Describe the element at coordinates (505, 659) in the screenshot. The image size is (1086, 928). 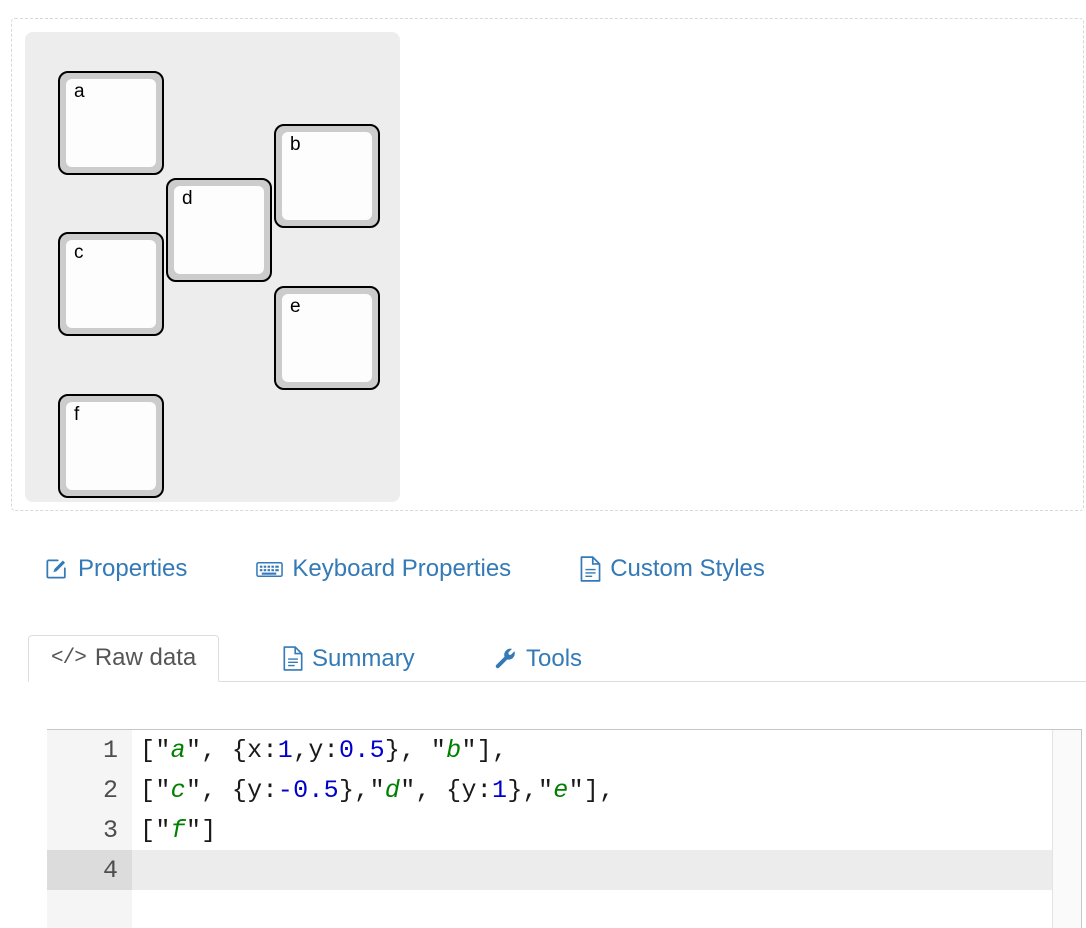
I see `wrench-icon` at that location.